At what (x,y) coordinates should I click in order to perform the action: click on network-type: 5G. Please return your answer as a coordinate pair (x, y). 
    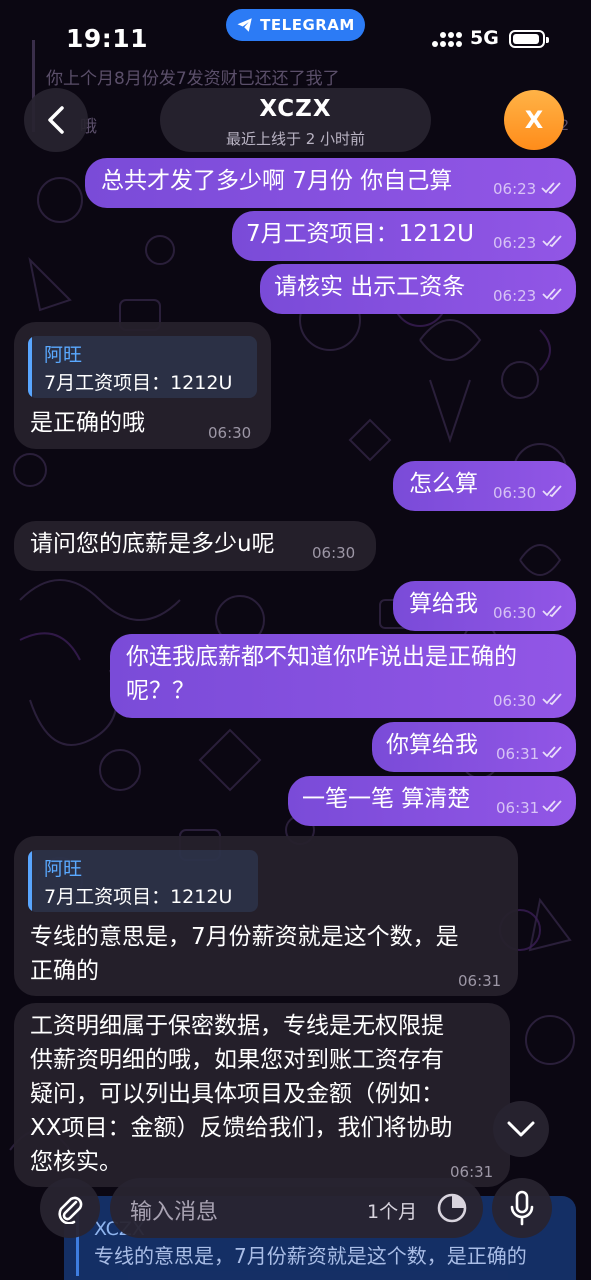
    Looking at the image, I should click on (484, 38).